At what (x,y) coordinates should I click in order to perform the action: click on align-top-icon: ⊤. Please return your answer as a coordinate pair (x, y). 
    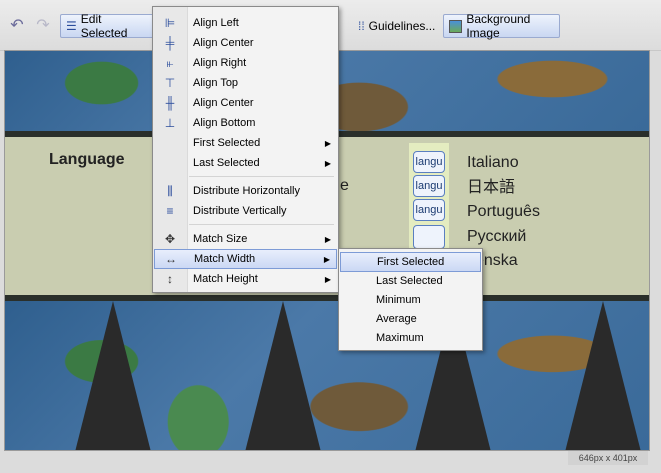
    Looking at the image, I should click on (170, 83).